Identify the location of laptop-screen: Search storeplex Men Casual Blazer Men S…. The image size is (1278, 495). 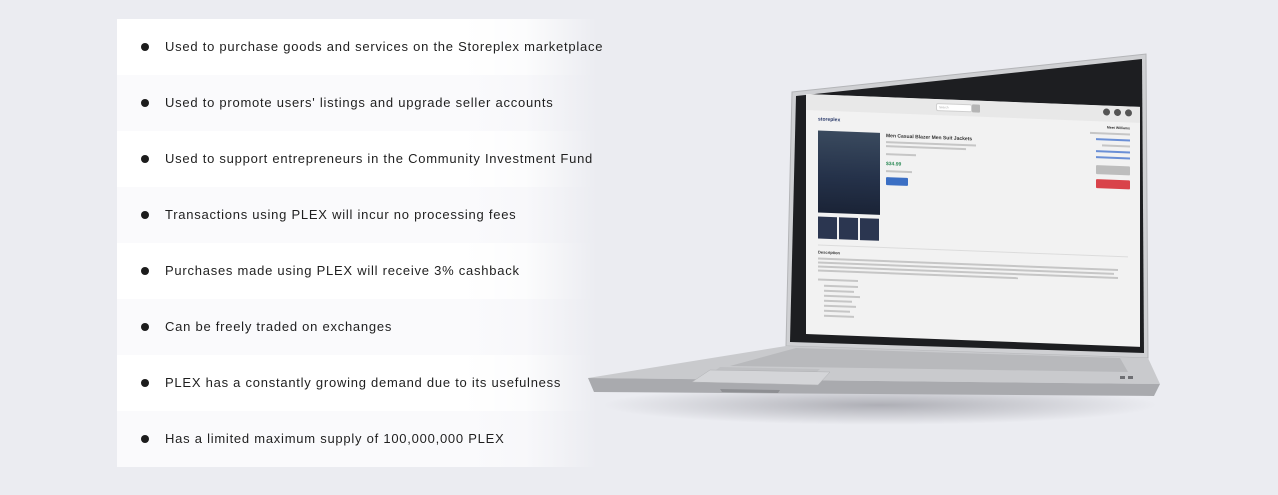
(973, 220).